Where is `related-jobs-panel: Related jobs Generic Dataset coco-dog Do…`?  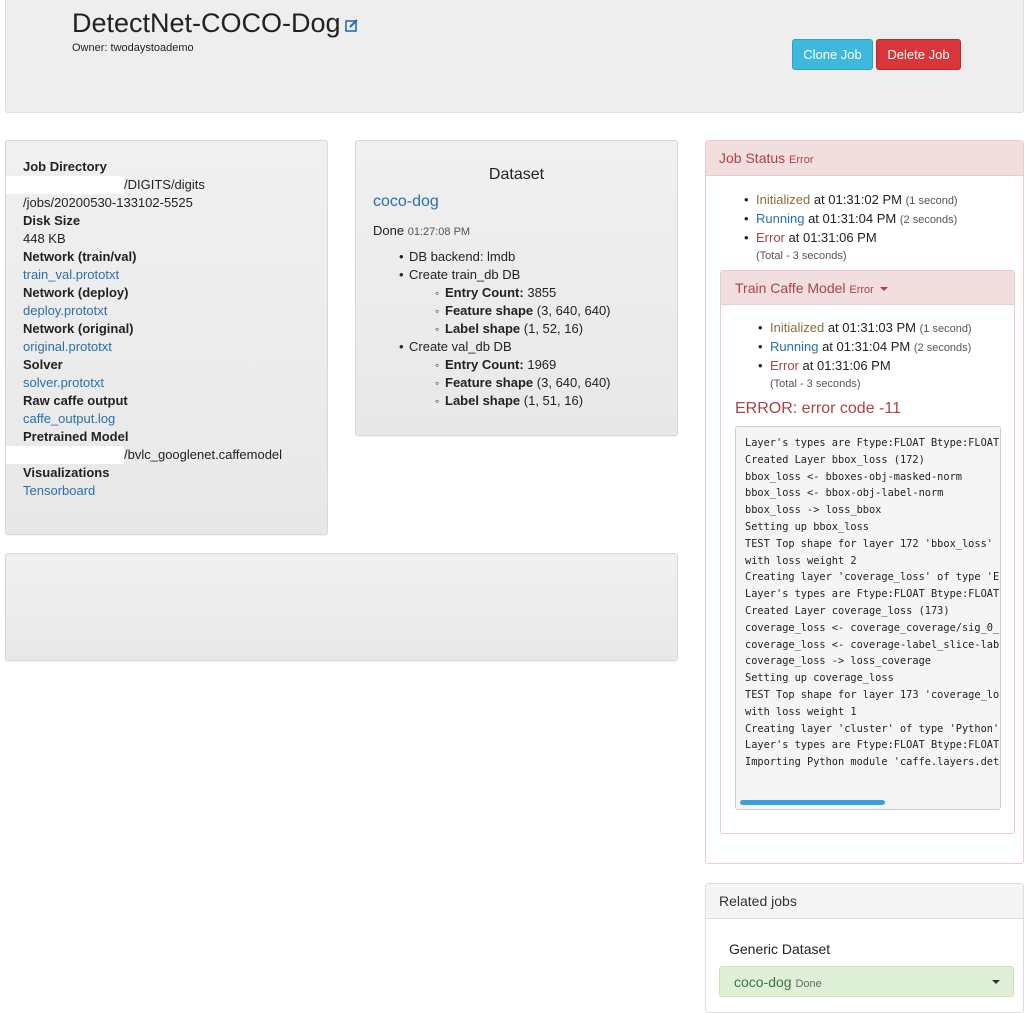 related-jobs-panel: Related jobs Generic Dataset coco-dog Do… is located at coordinates (864, 948).